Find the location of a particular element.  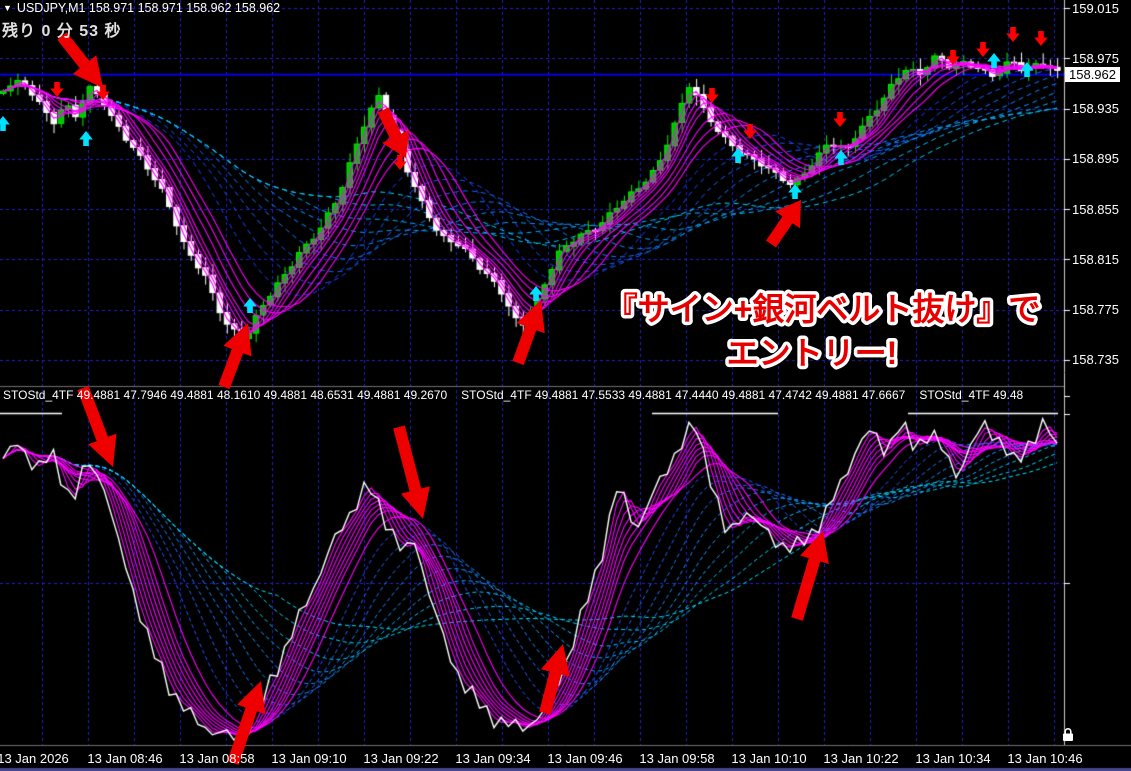

candle-countdown: 残り 0 分 53 秒 is located at coordinates (62, 31).